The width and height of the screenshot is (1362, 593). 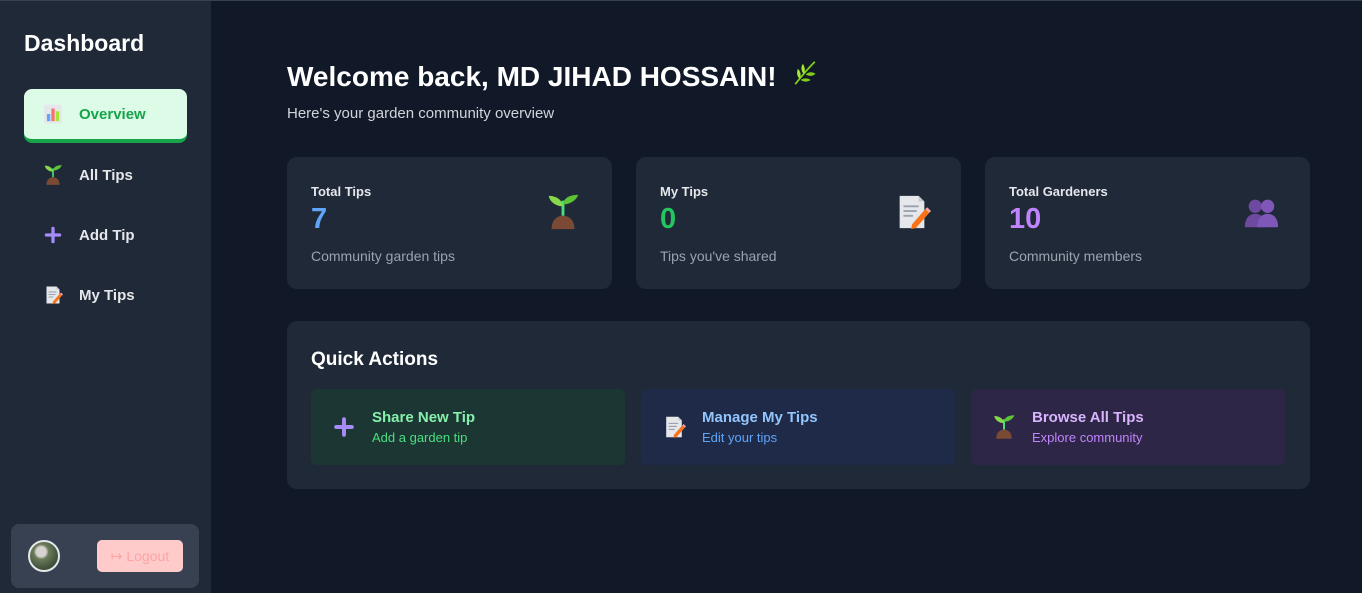 I want to click on quick-action-text: Share New Tip Add a garden tip, so click(x=423, y=427).